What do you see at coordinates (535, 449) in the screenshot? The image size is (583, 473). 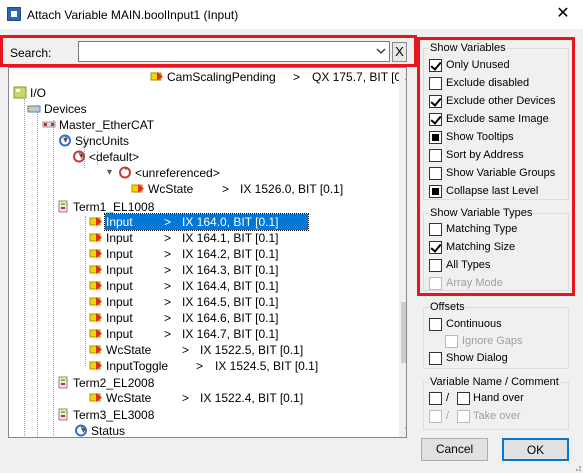 I see `ok-button: OK` at bounding box center [535, 449].